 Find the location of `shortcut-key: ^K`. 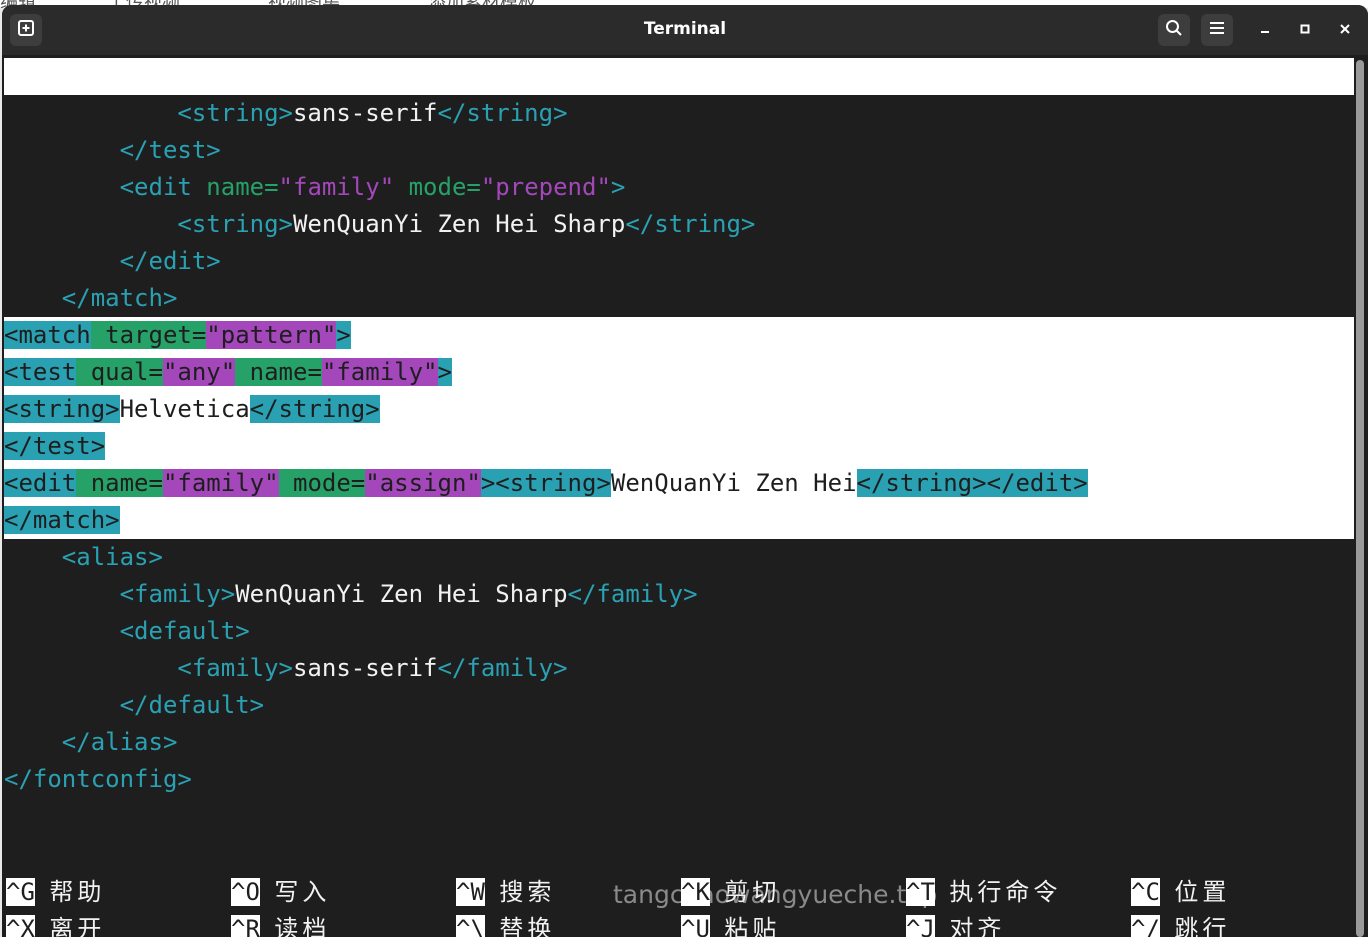

shortcut-key: ^K is located at coordinates (695, 892).